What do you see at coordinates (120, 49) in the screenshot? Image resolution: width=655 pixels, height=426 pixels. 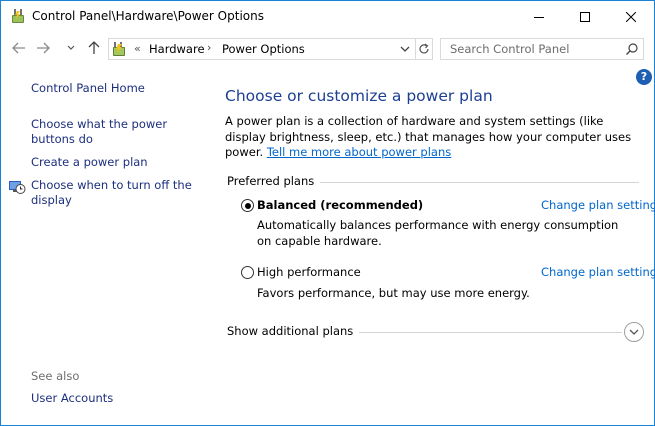 I see `control-panel-icon` at bounding box center [120, 49].